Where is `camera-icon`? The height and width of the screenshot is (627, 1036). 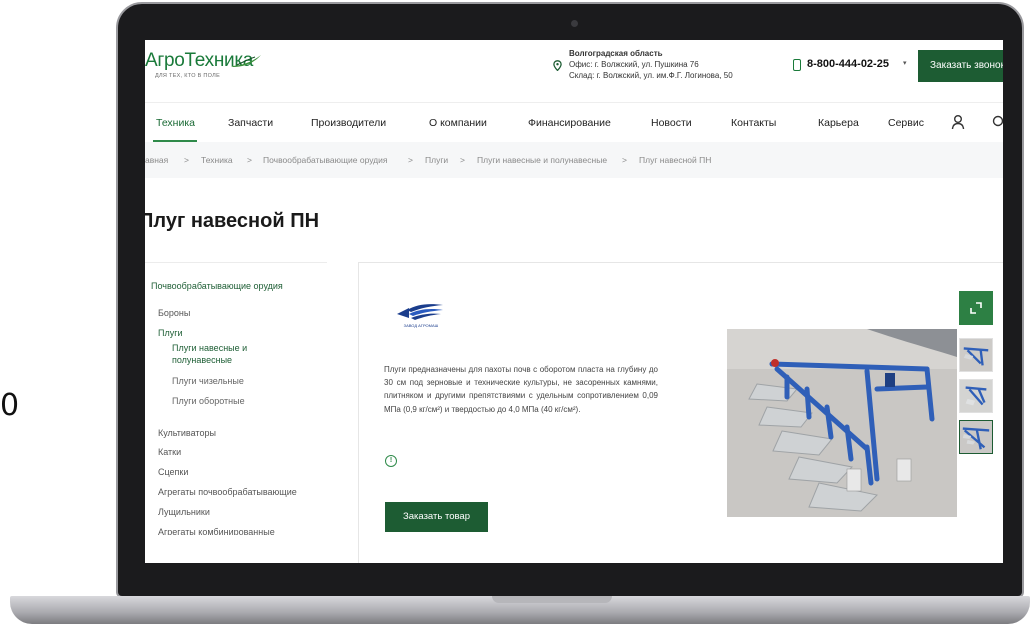 camera-icon is located at coordinates (574, 23).